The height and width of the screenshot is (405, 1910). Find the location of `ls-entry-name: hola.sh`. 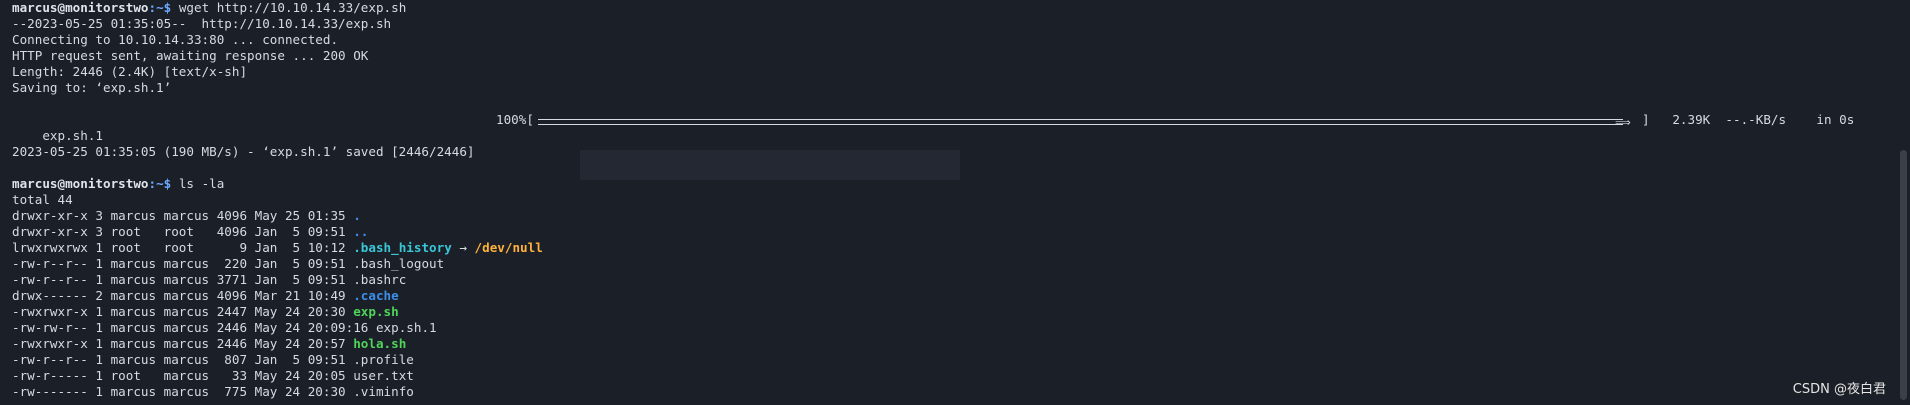

ls-entry-name: hola.sh is located at coordinates (380, 343).